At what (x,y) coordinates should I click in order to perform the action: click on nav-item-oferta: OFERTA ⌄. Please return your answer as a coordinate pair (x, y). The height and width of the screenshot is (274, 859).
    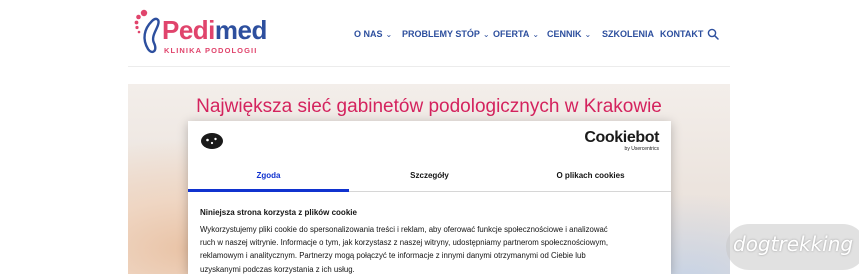
    Looking at the image, I should click on (516, 34).